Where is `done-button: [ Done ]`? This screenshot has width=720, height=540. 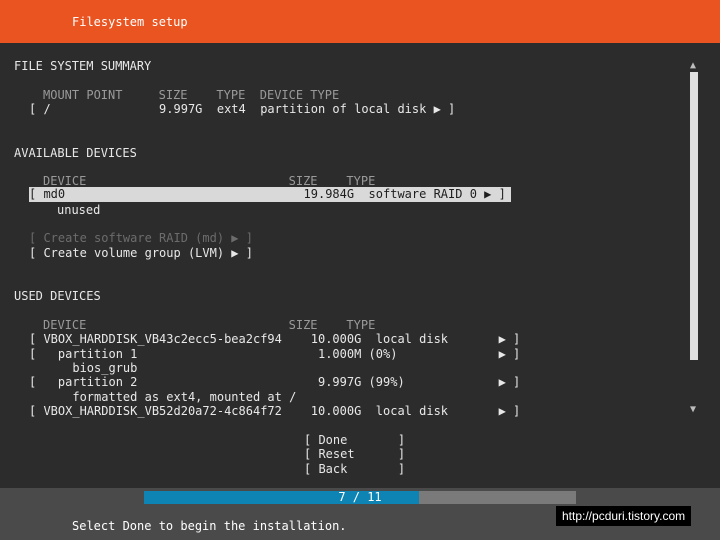 done-button: [ Done ] is located at coordinates (354, 440).